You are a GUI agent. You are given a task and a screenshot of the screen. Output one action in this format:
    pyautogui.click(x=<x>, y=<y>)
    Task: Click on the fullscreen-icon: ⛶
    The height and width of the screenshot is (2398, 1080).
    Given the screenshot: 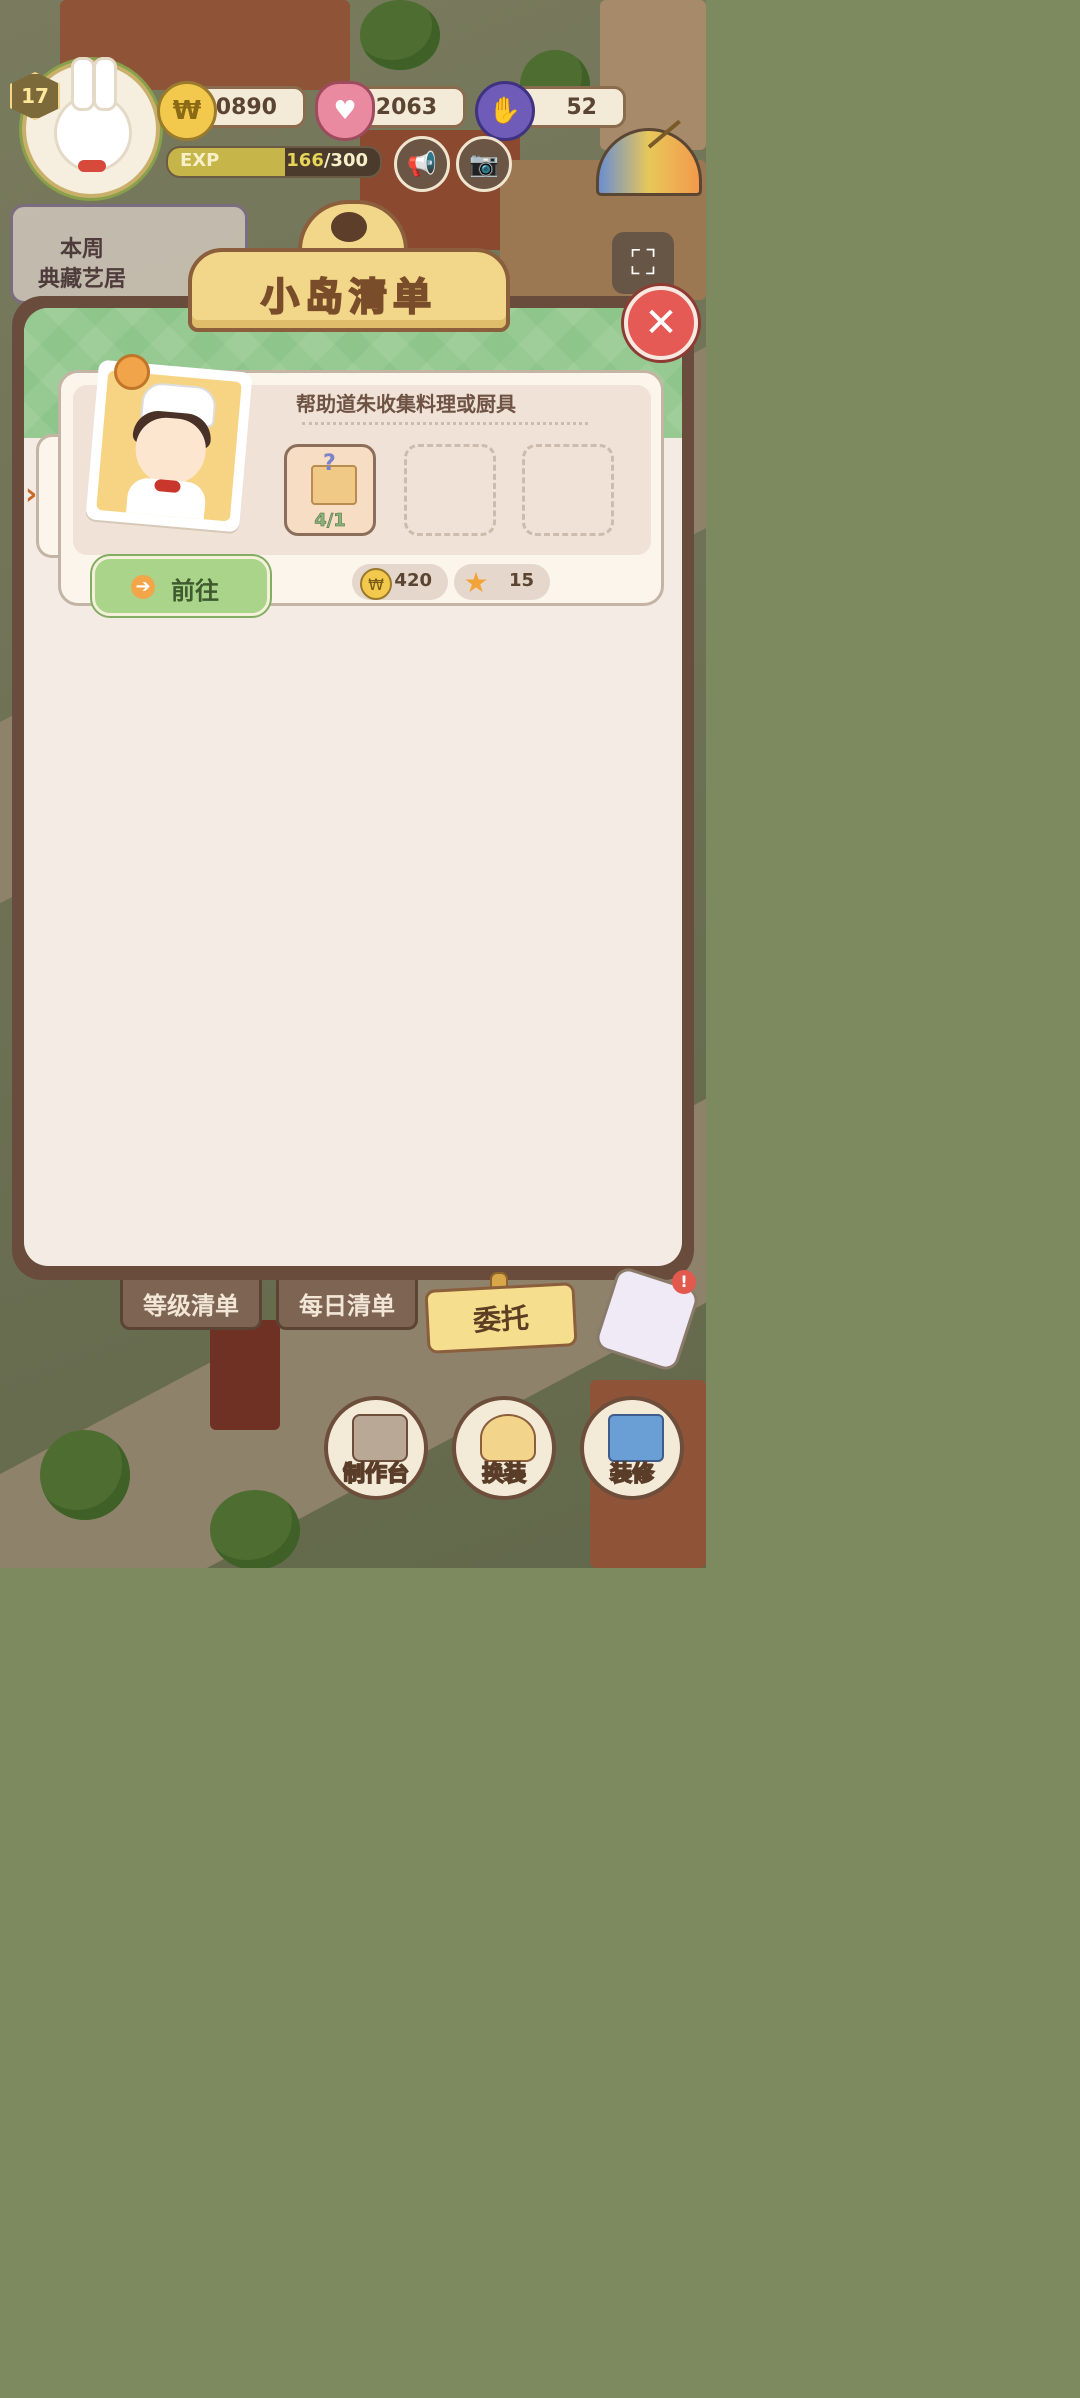 What is the action you would take?
    pyautogui.click(x=643, y=263)
    